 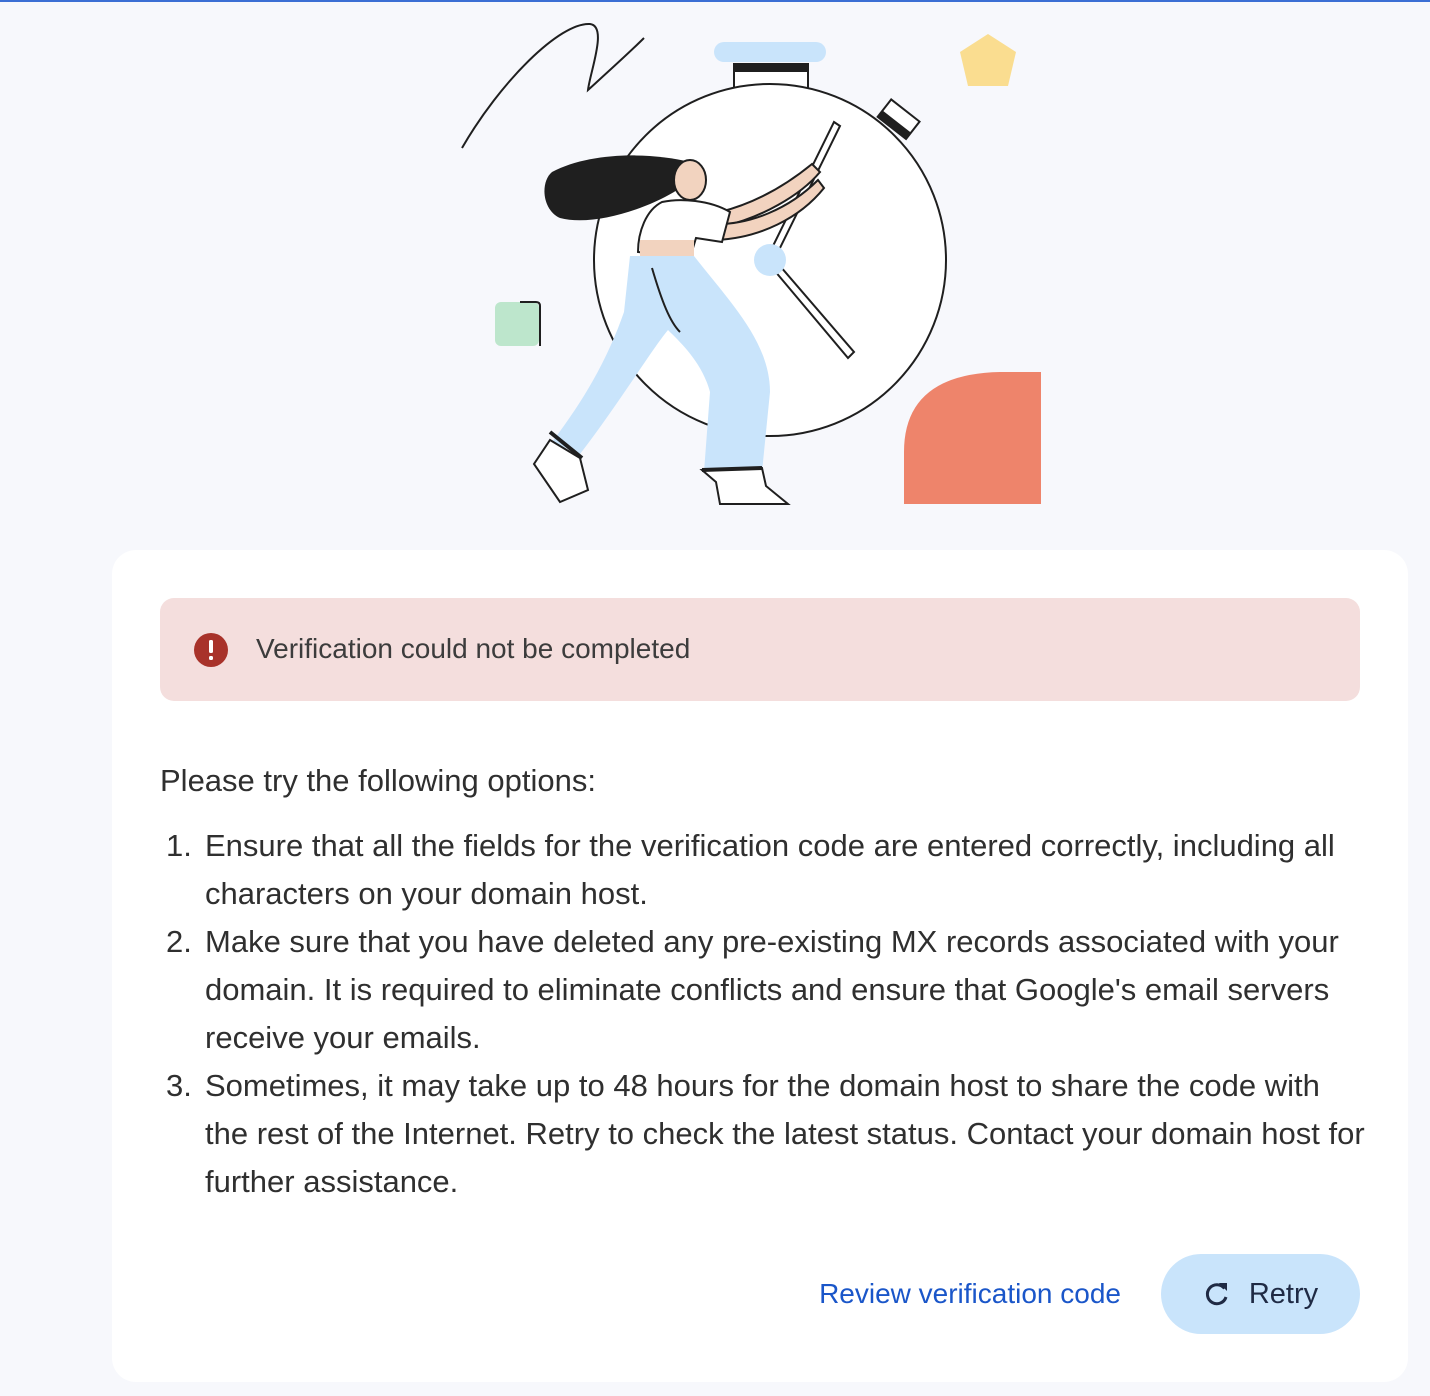 What do you see at coordinates (179, 941) in the screenshot?
I see `option-number: 2.` at bounding box center [179, 941].